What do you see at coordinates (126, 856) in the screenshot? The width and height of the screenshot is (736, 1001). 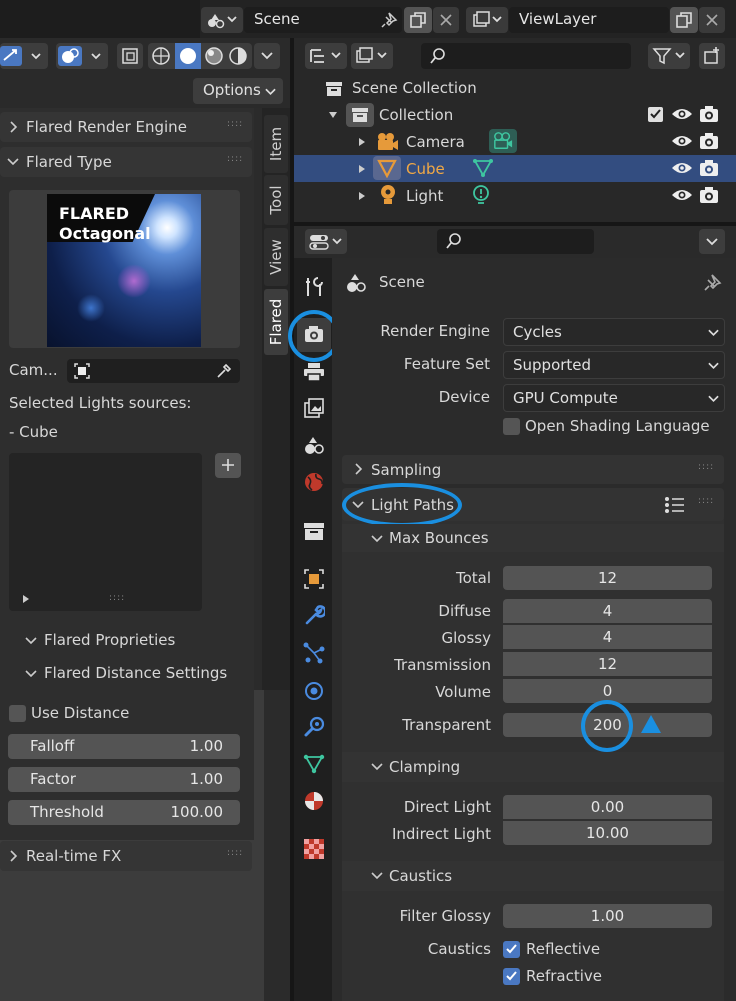 I see `panel-realtime-fx: Real-time FX ::::` at bounding box center [126, 856].